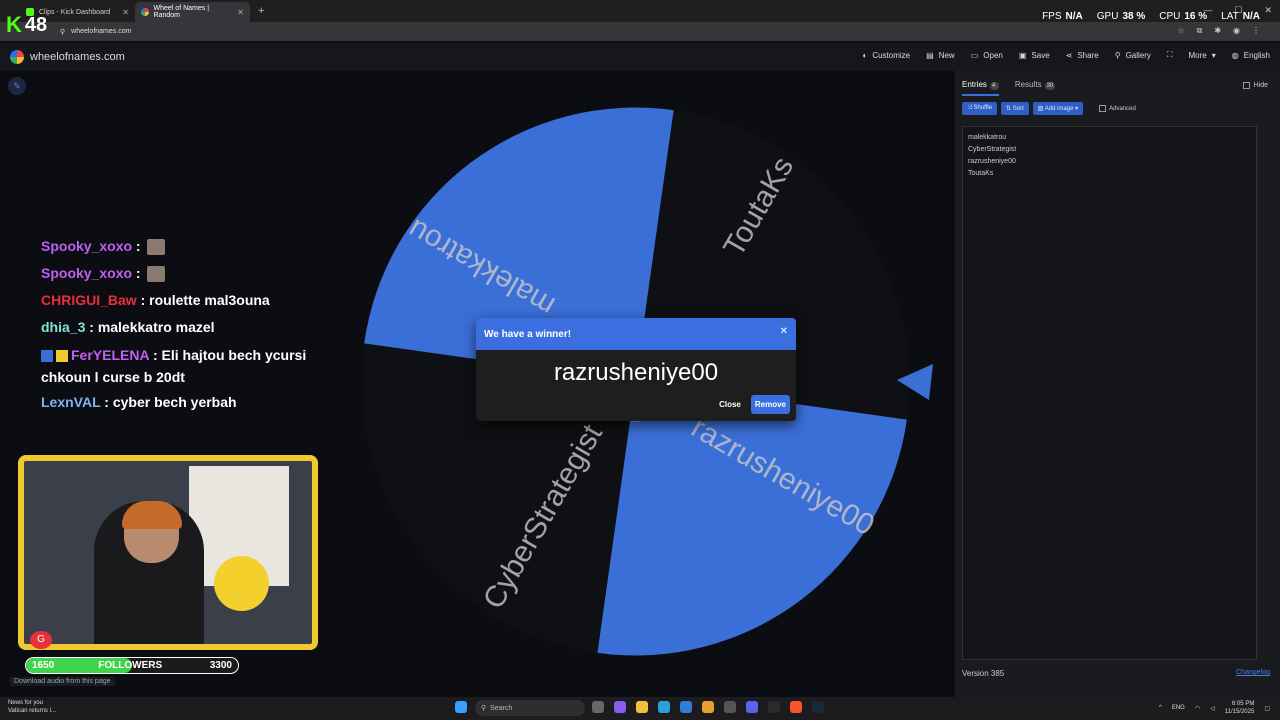 This screenshot has height=720, width=1280. I want to click on fullscreen-button: ⛶, so click(1170, 55).